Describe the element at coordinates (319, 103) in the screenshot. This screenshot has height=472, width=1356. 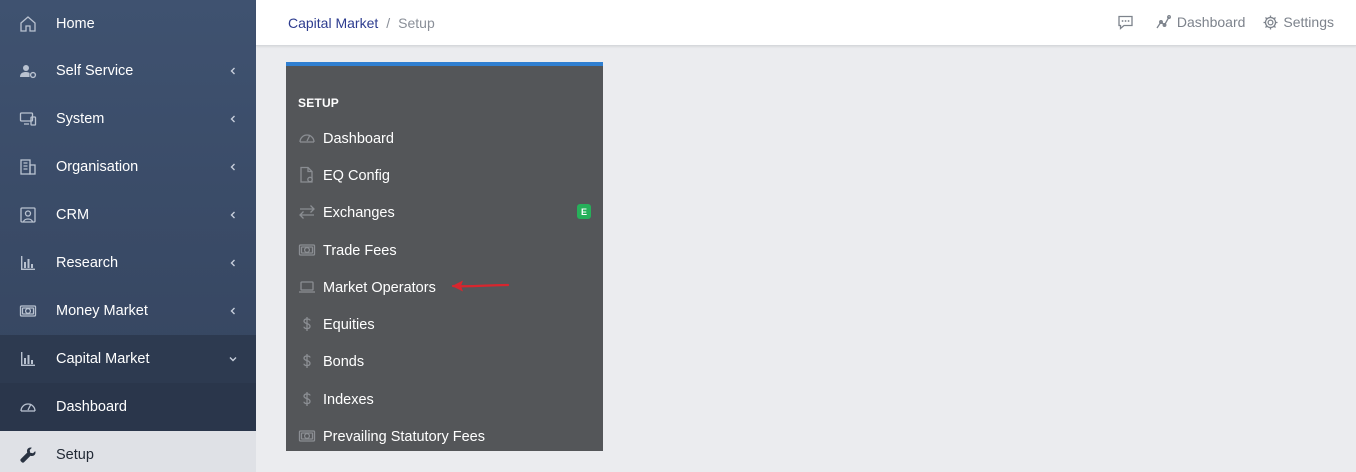
I see `panel-title: SETUP` at that location.